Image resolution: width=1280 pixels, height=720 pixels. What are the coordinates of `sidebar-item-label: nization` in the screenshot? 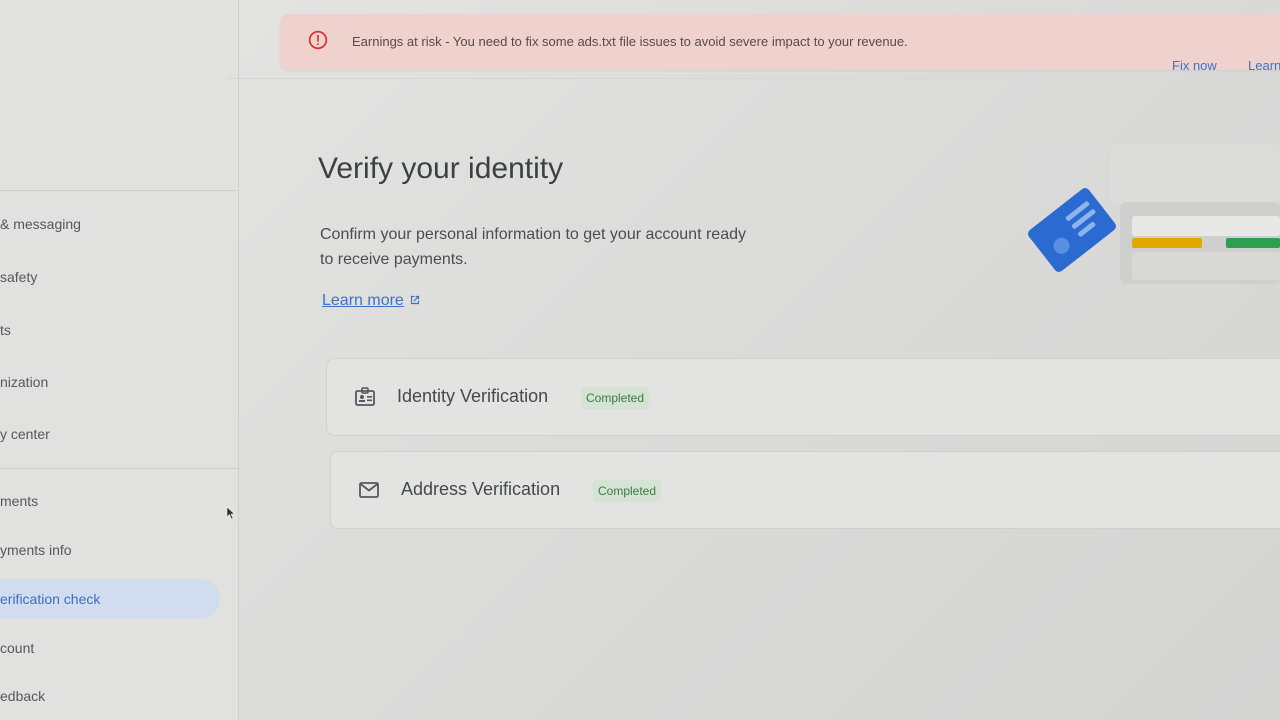 It's located at (24, 382).